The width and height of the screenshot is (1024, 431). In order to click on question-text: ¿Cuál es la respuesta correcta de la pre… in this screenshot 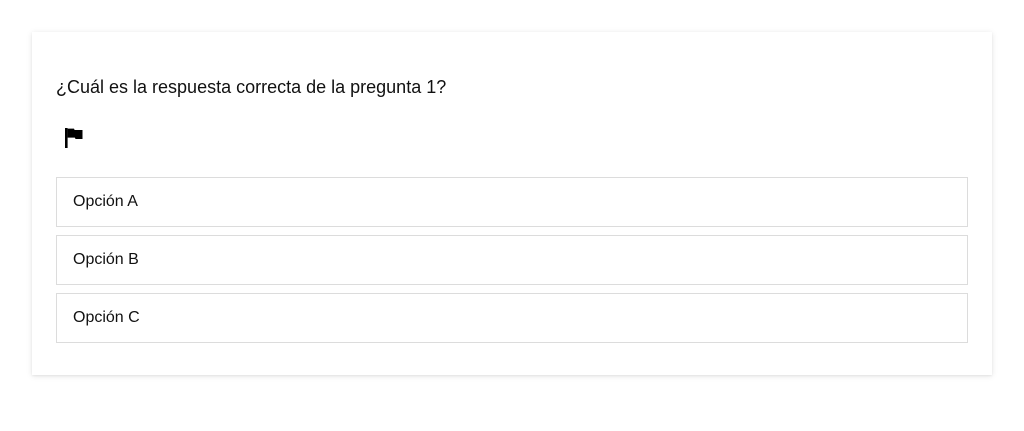, I will do `click(251, 87)`.